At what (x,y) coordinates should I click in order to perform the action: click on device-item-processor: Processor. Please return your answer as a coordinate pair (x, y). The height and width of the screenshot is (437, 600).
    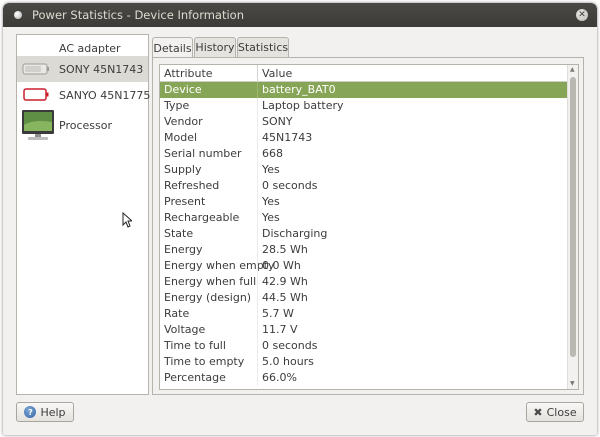
    Looking at the image, I should click on (82, 125).